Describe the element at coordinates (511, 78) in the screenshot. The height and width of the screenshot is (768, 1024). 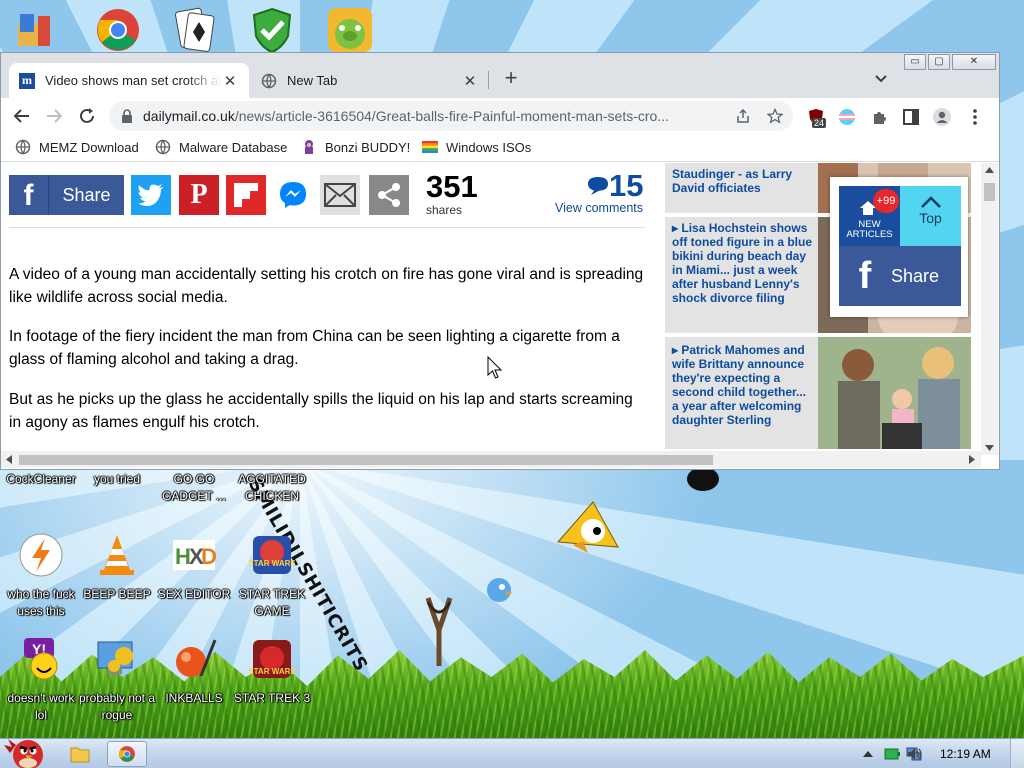
I see `new-tab-button: +` at that location.